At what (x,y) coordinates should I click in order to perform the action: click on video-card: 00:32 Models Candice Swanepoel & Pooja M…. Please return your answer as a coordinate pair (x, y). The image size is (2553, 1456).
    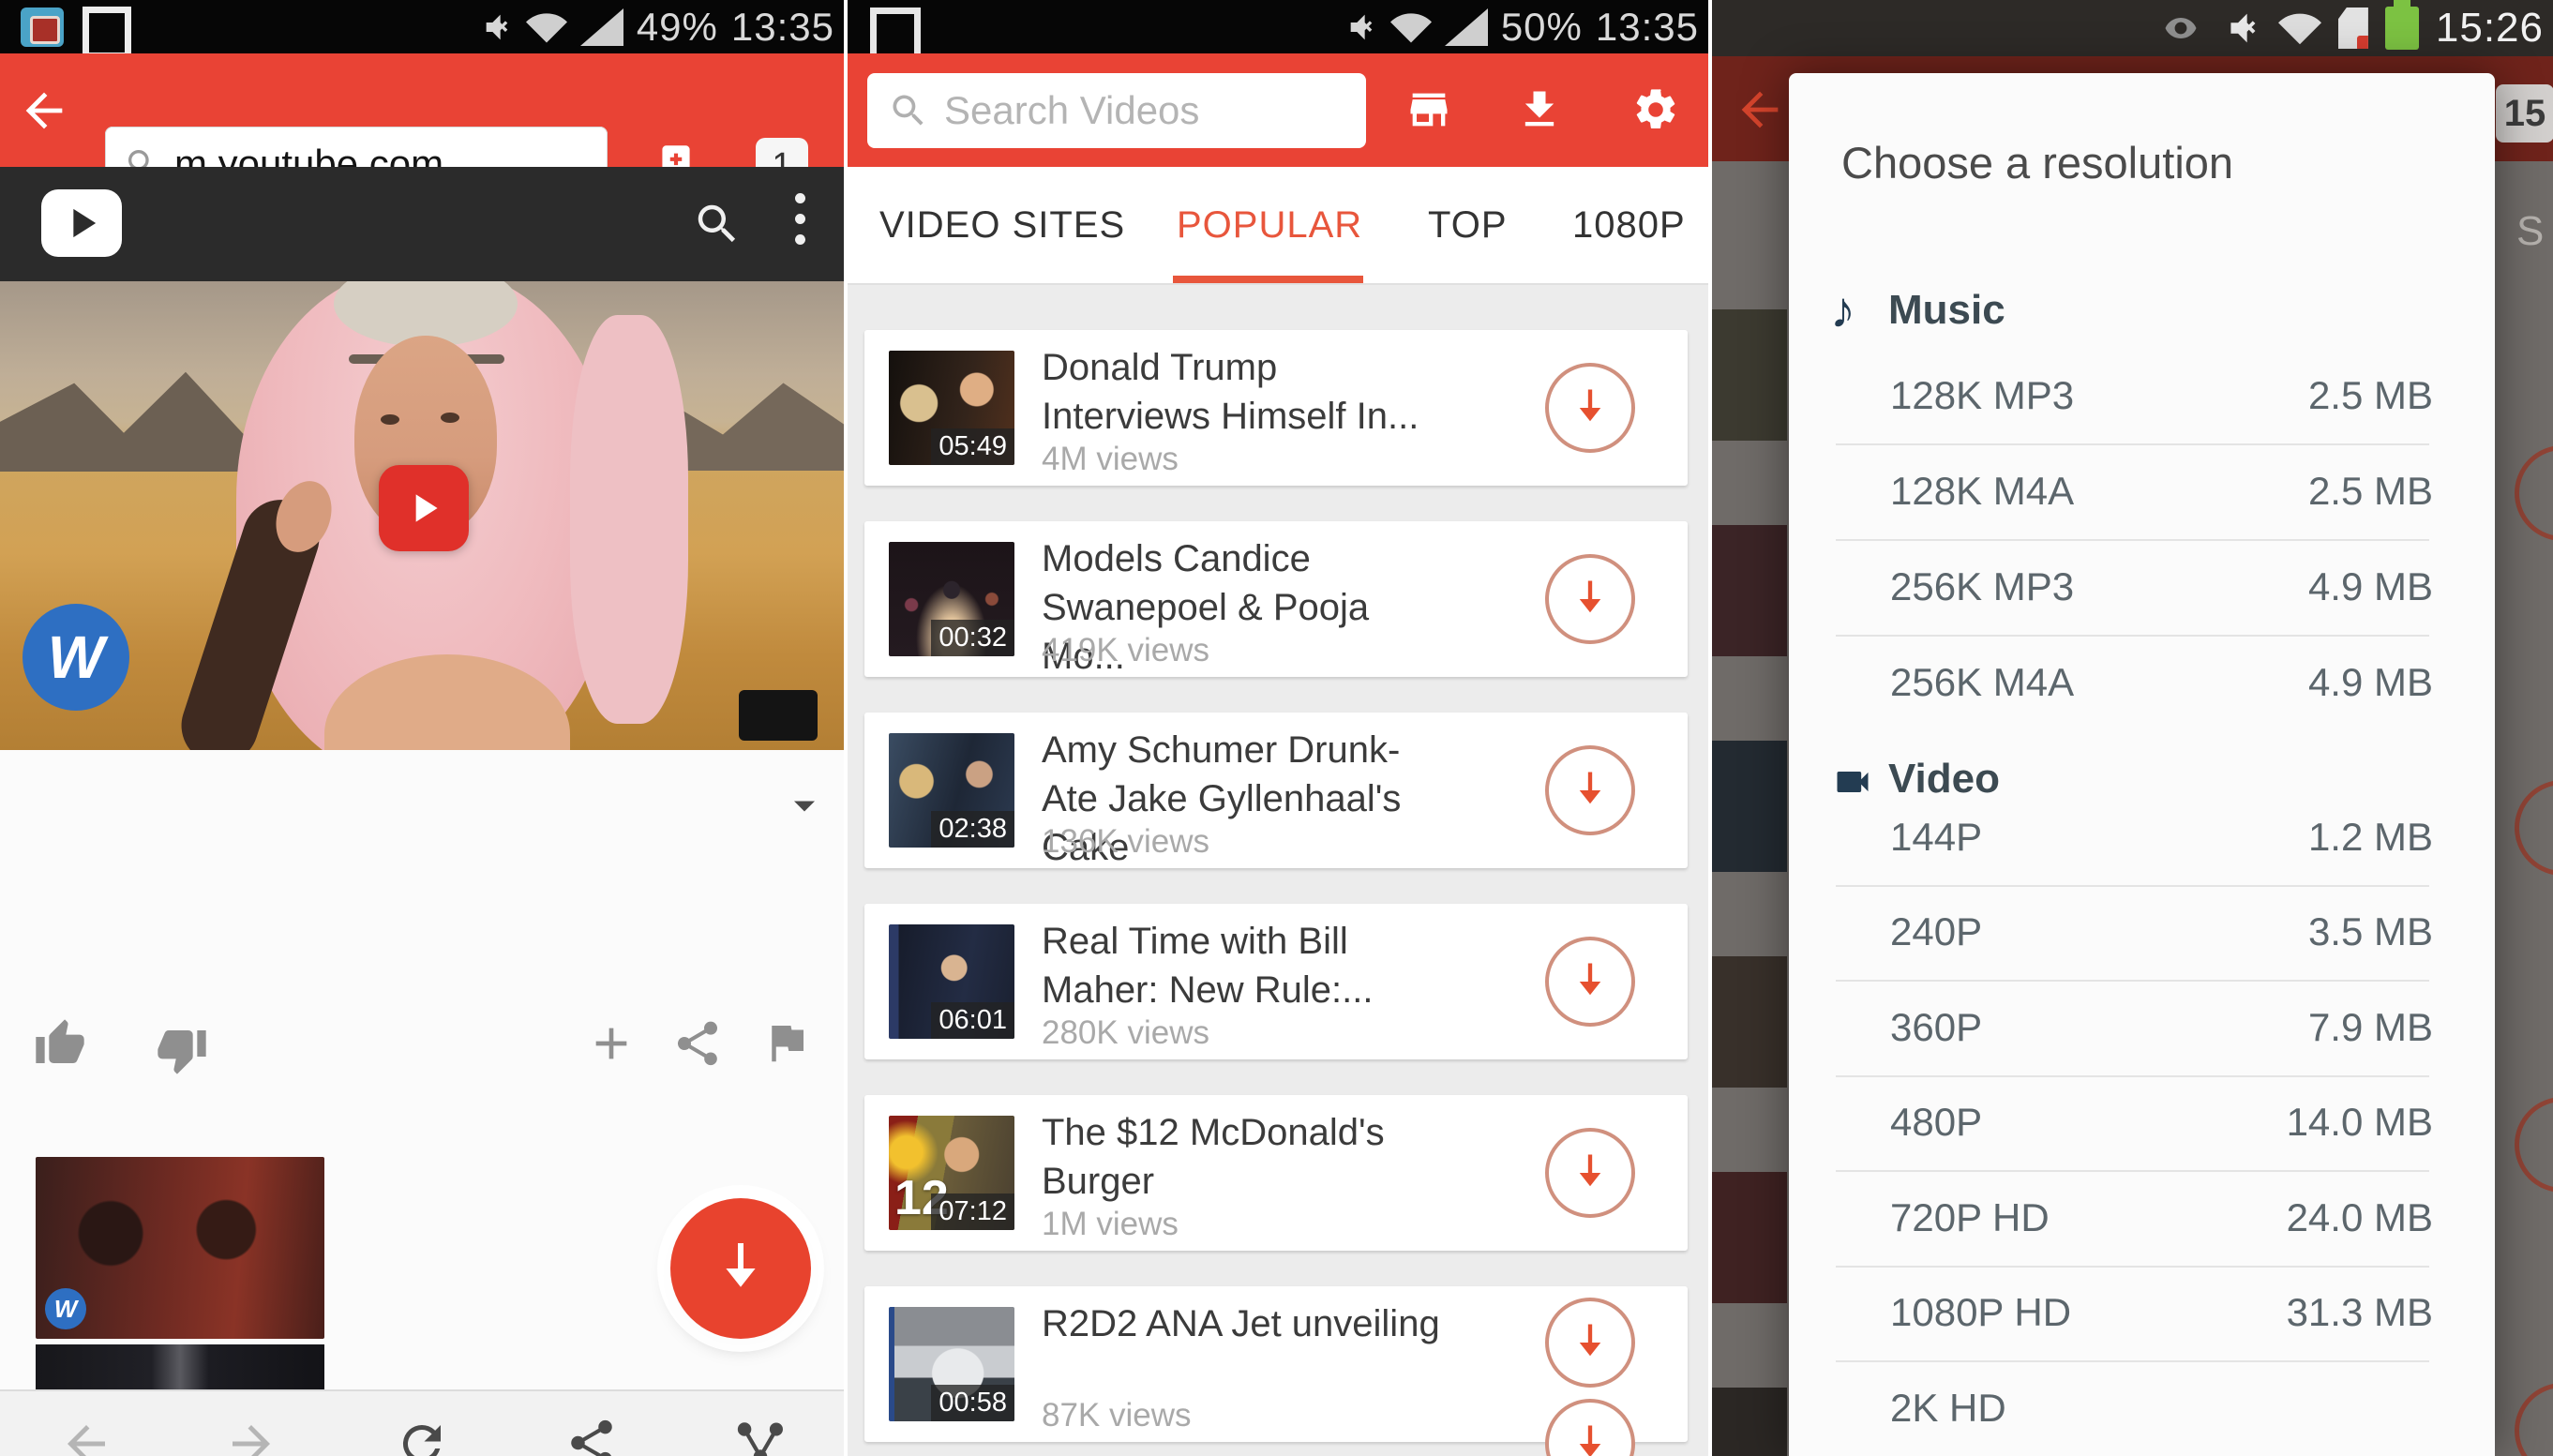
    Looking at the image, I should click on (1276, 599).